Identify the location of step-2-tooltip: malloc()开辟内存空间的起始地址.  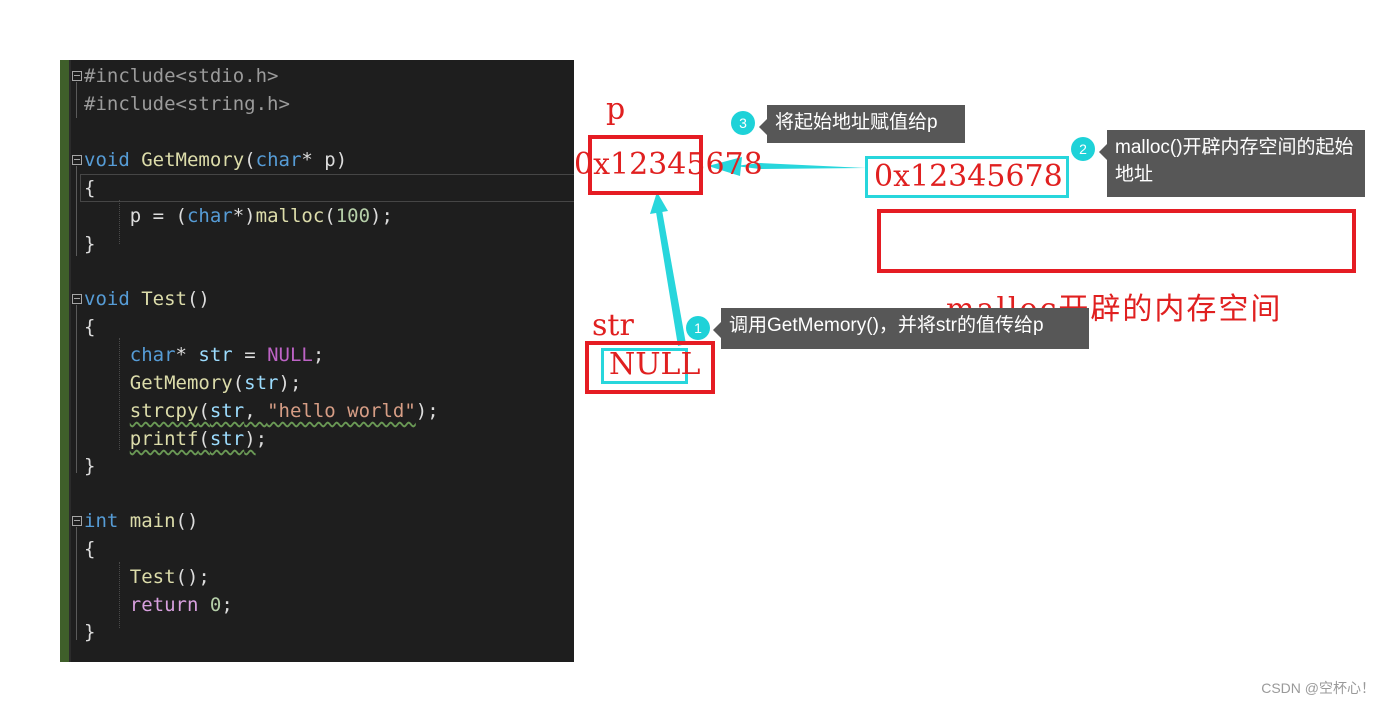
(1232, 163).